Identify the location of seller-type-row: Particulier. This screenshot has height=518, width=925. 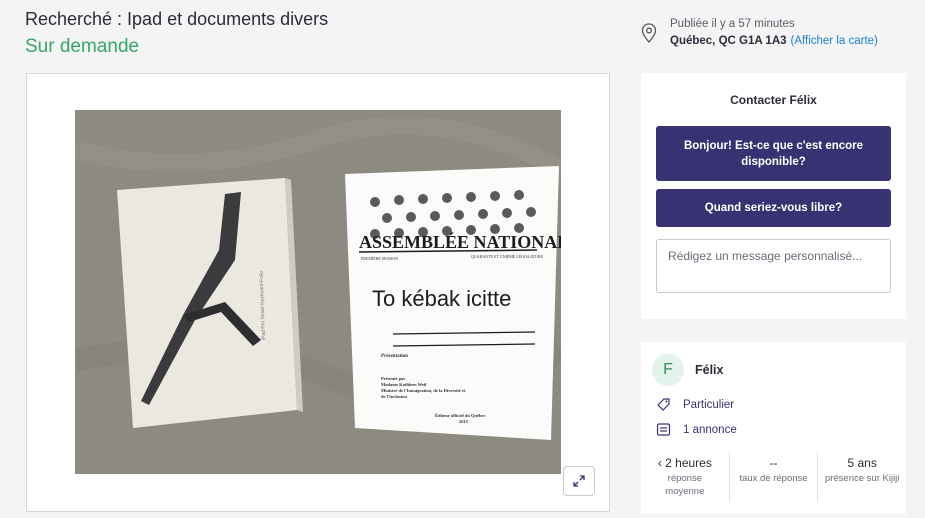
(695, 404).